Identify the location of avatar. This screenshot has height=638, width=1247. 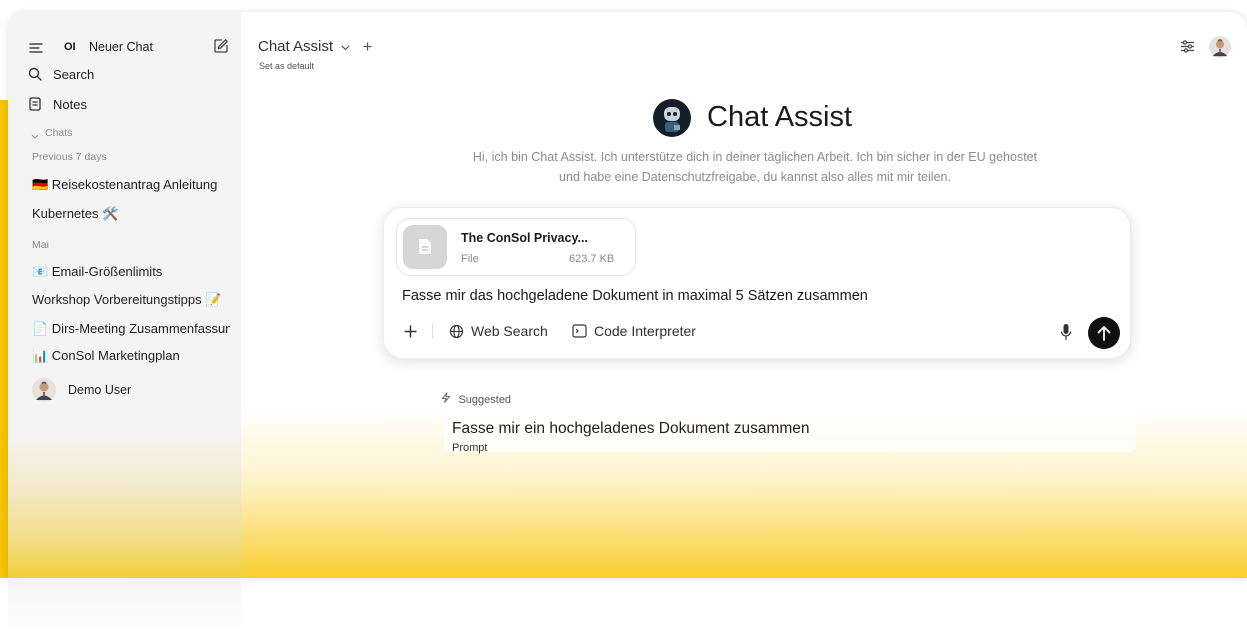
(44, 392).